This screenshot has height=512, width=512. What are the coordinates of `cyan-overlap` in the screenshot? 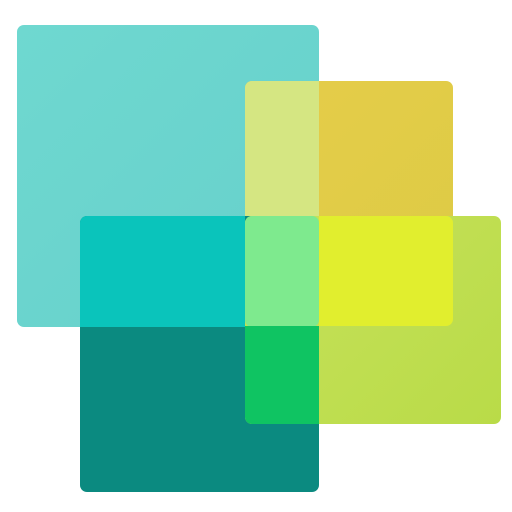 It's located at (162, 271).